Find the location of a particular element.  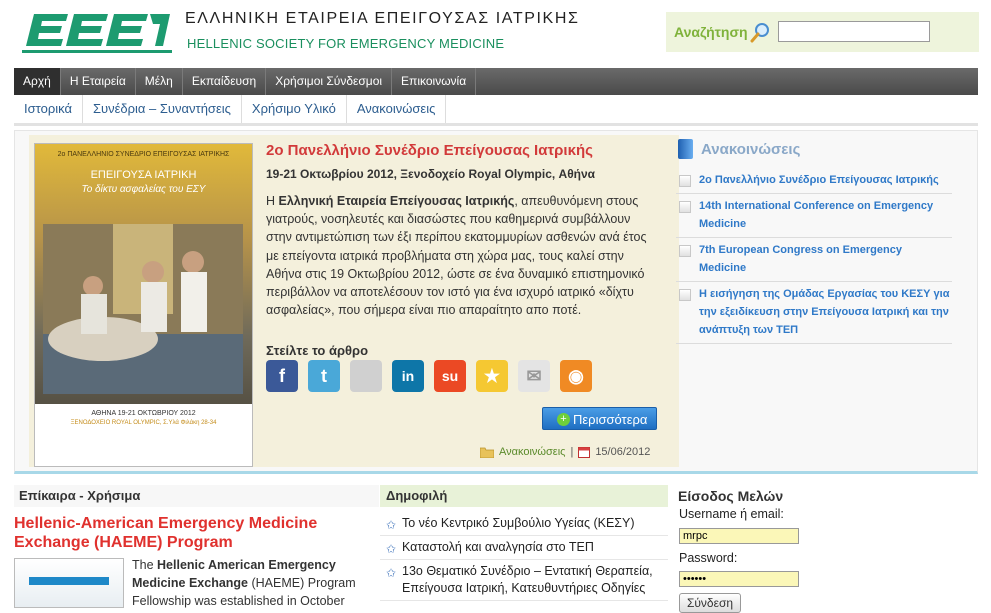

announcements-title: Ανακοινώσεις is located at coordinates (751, 149).